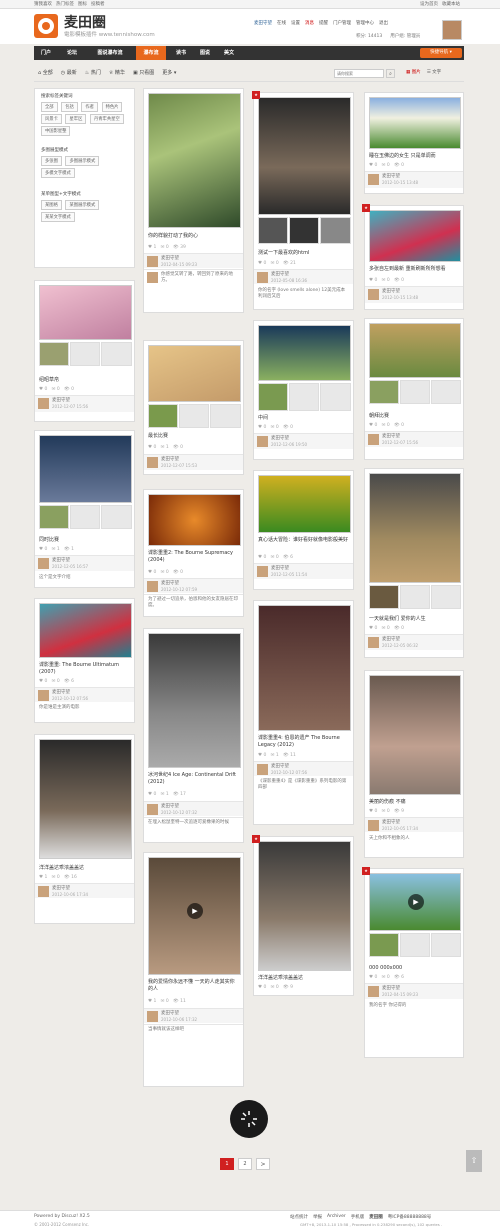 The height and width of the screenshot is (1230, 500). Describe the element at coordinates (69, 107) in the screenshot. I see `tag-chip: 包括` at that location.